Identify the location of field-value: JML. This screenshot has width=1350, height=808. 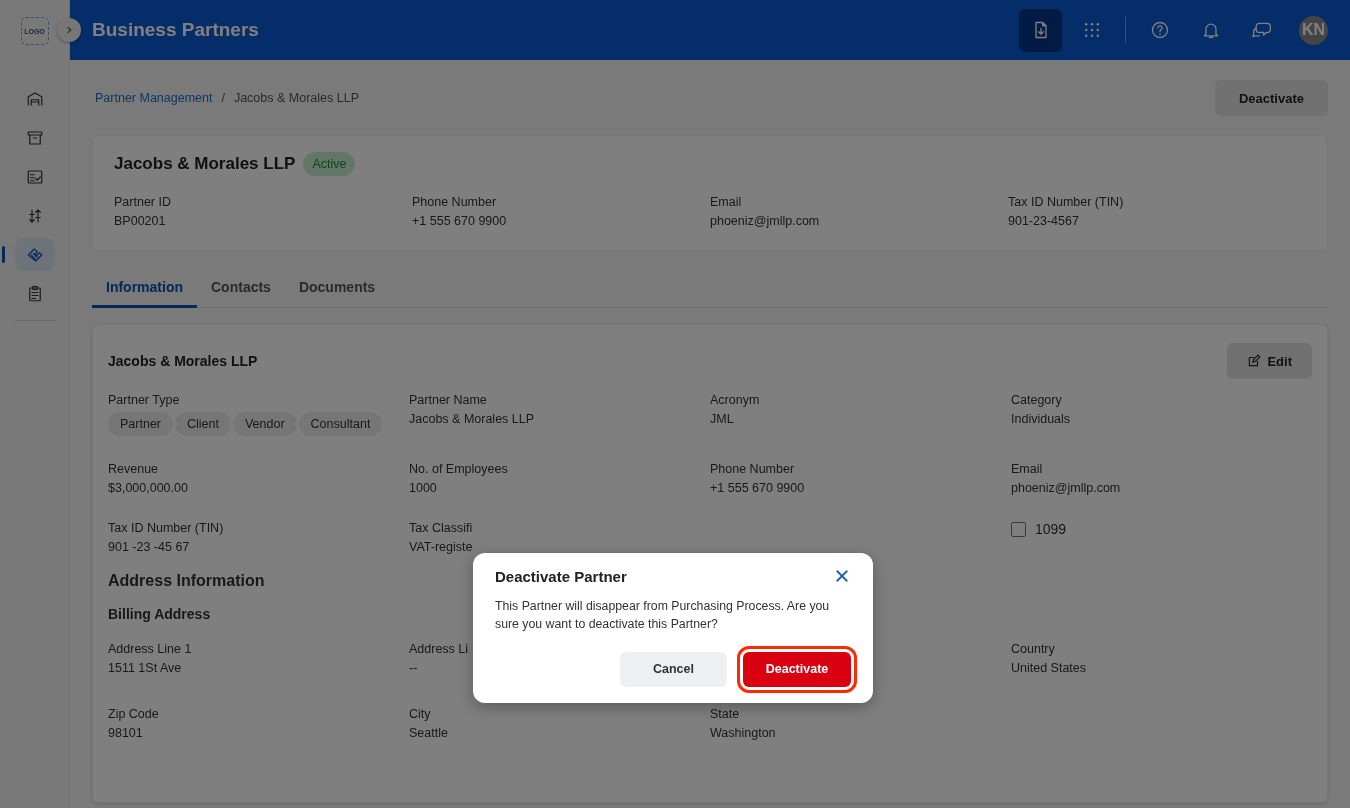
(722, 419).